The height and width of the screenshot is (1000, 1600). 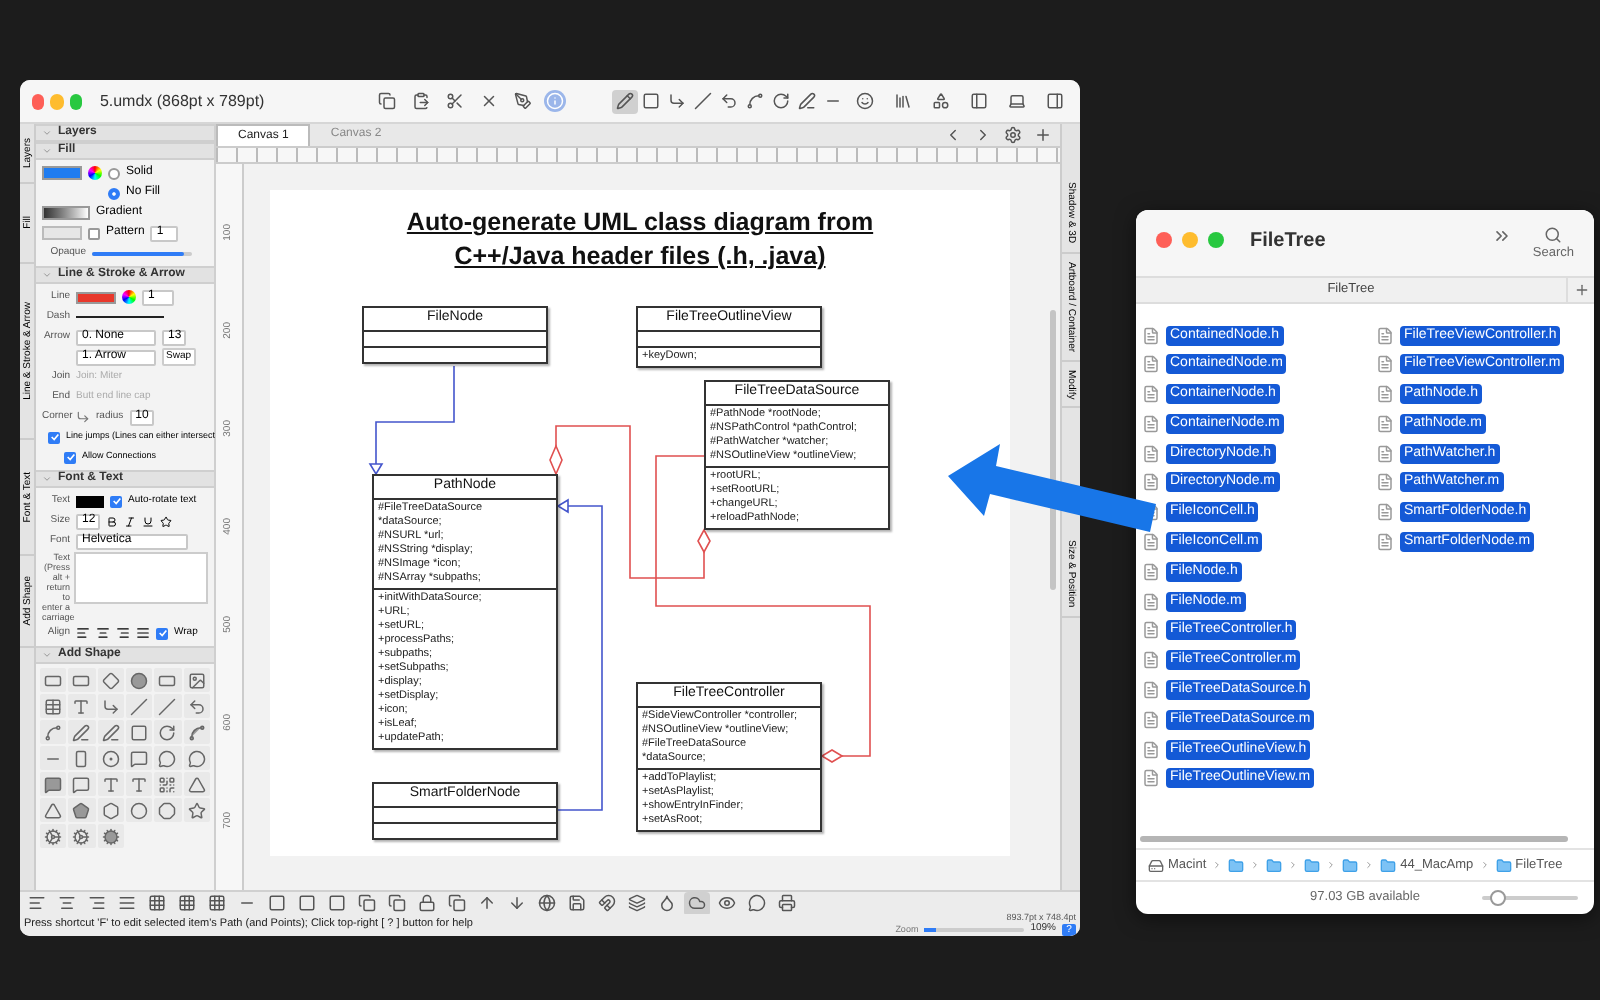 I want to click on diagram-title: C++/Java header files (.h, .java), so click(x=640, y=257).